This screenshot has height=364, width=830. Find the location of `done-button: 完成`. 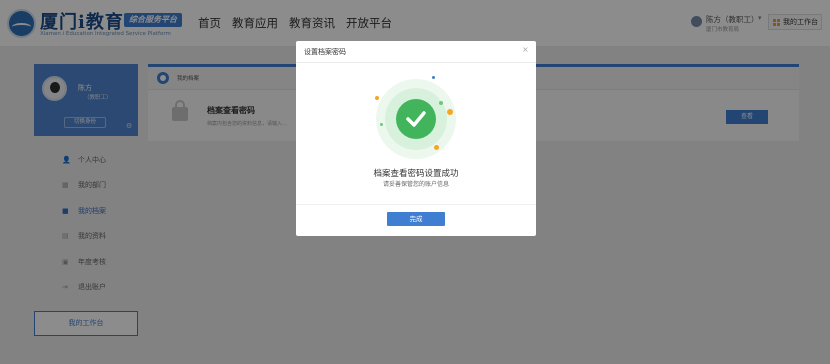

done-button: 完成 is located at coordinates (416, 219).